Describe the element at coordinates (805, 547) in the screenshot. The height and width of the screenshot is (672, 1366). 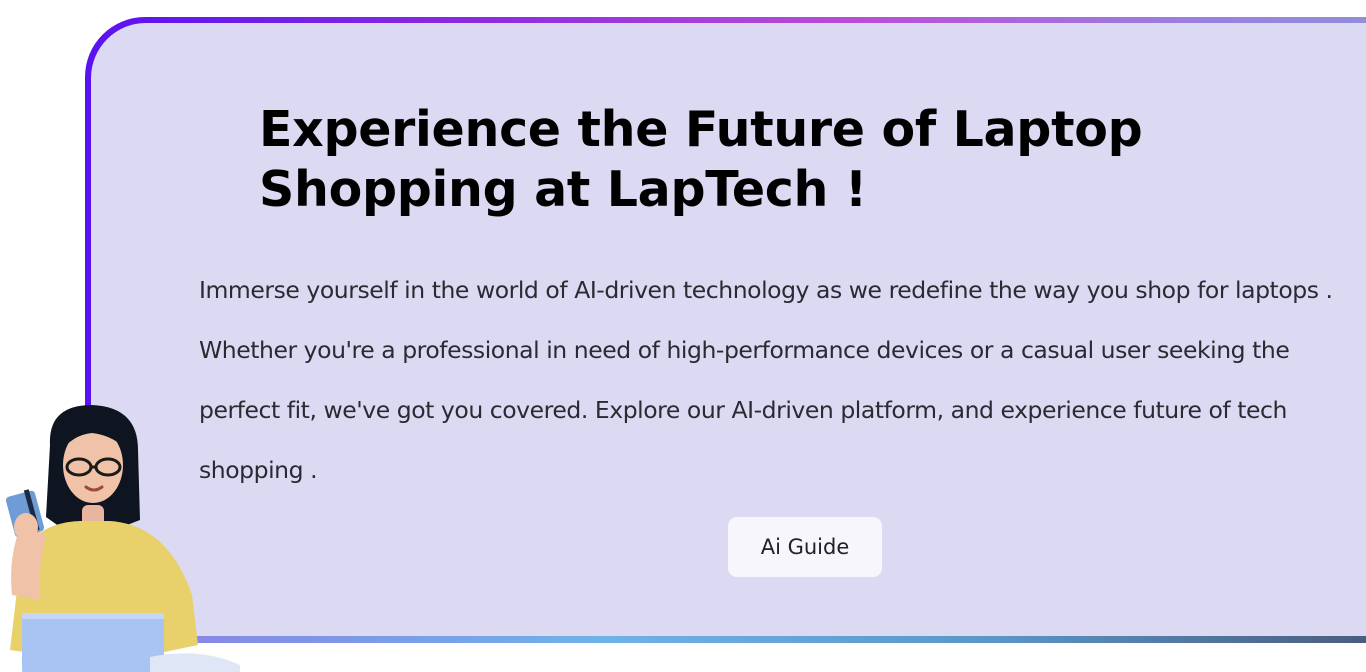
I see `ai-guide-button: Ai Guide` at that location.